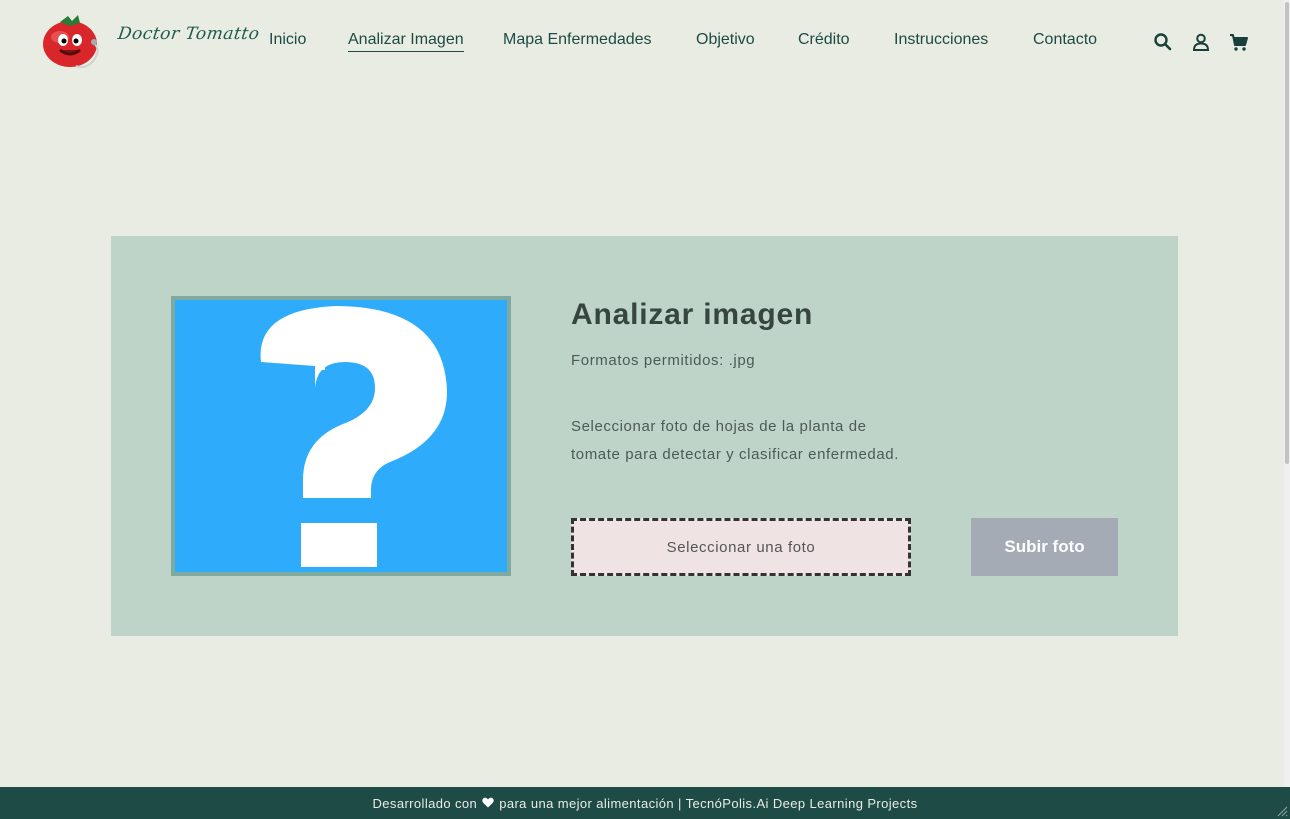 Image resolution: width=1290 pixels, height=819 pixels. What do you see at coordinates (488, 803) in the screenshot?
I see `heart-icon` at bounding box center [488, 803].